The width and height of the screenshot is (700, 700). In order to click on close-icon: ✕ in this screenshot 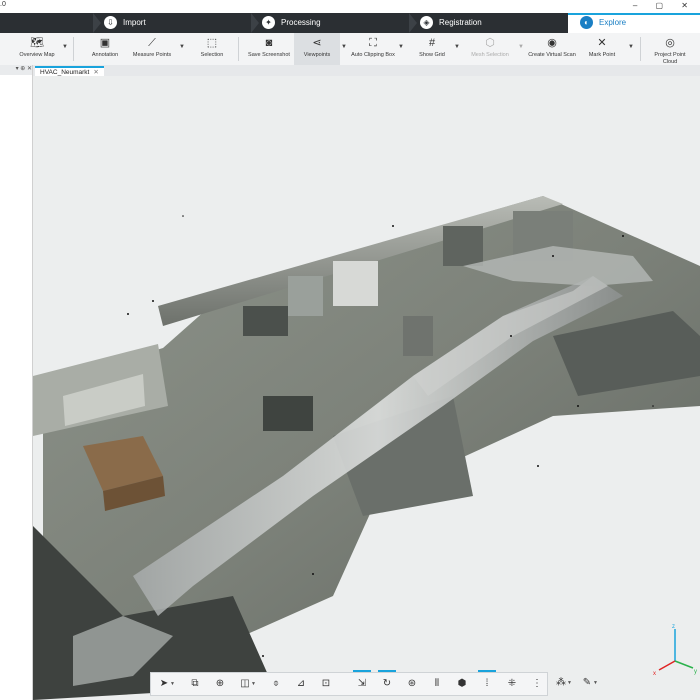, I will do `click(95, 72)`.